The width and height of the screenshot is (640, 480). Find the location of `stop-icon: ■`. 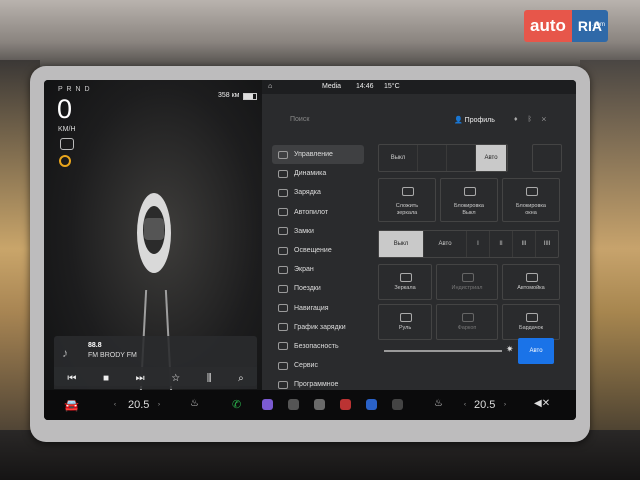

stop-icon: ■ is located at coordinates (106, 378).